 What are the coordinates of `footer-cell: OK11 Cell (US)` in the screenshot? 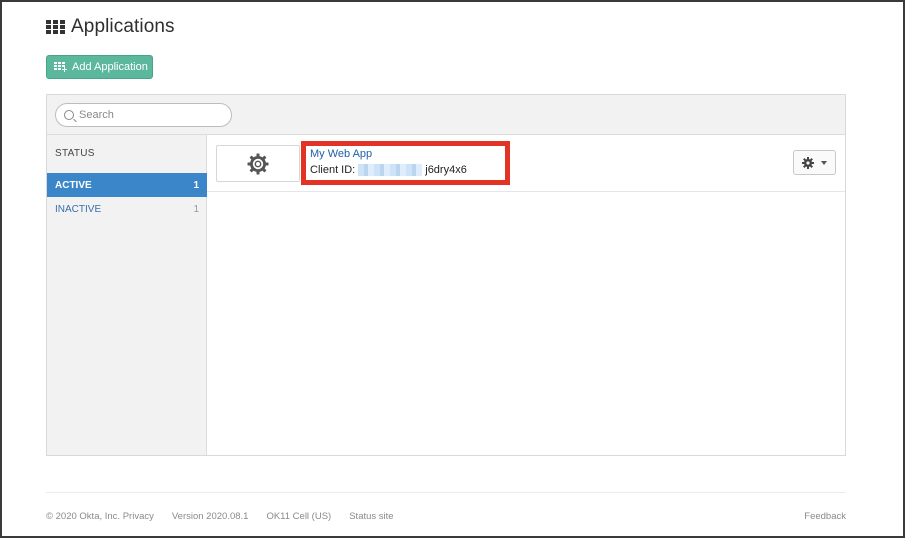 It's located at (299, 516).